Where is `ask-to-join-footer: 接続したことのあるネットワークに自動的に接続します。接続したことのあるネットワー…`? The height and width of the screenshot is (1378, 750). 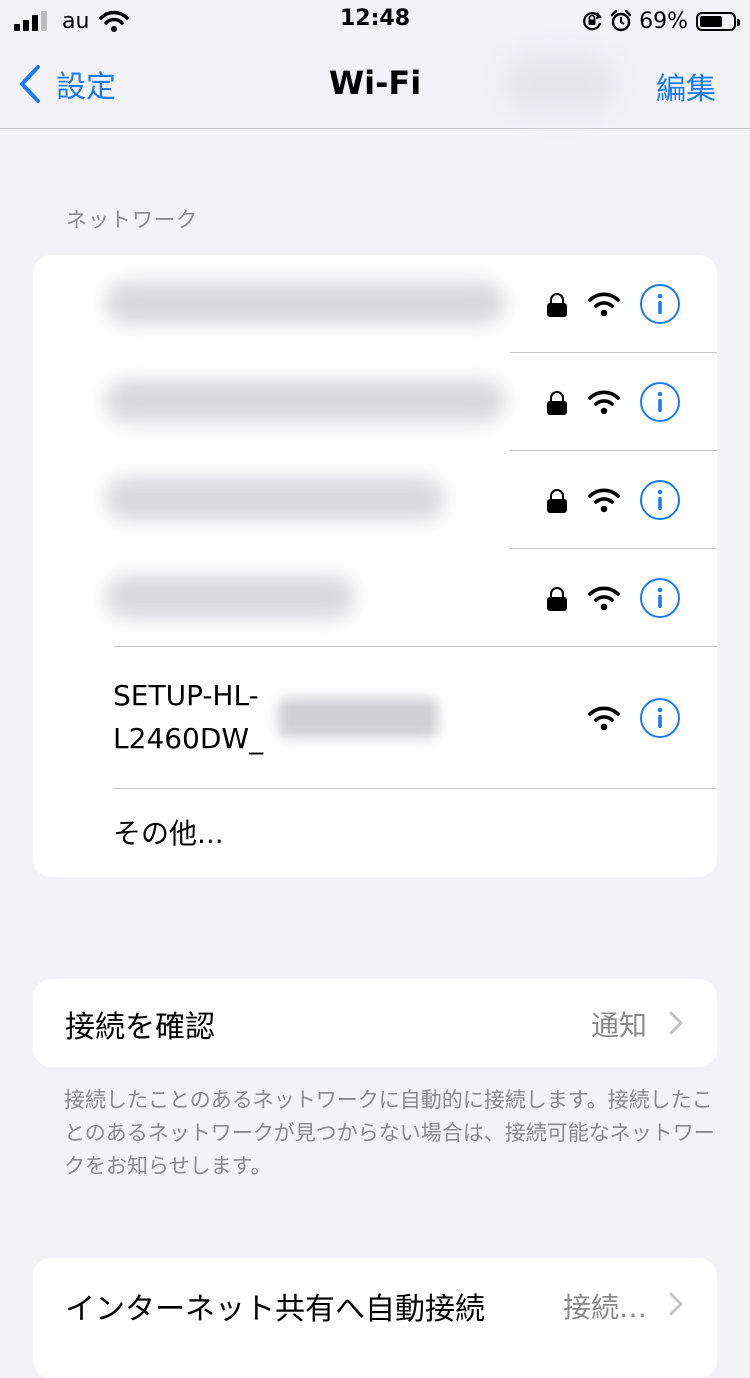
ask-to-join-footer: 接続したことのあるネットワークに自動的に接続します。接続したことのあるネットワー… is located at coordinates (389, 1133).